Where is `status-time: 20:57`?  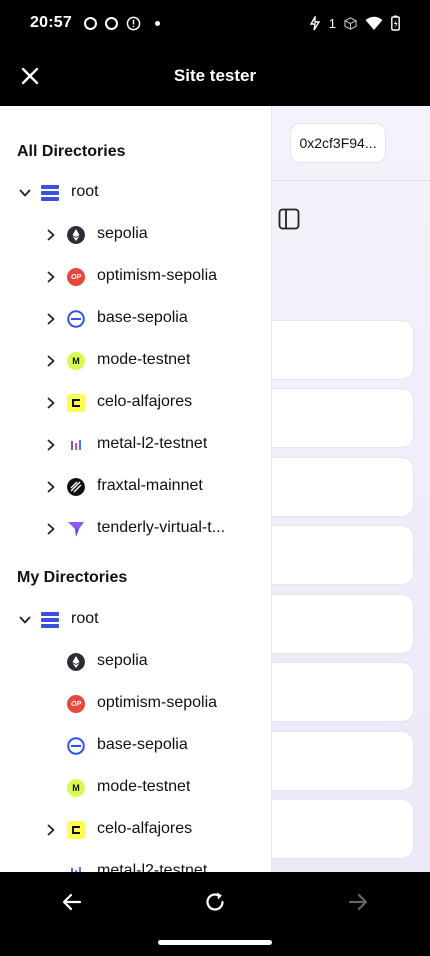 status-time: 20:57 is located at coordinates (51, 22).